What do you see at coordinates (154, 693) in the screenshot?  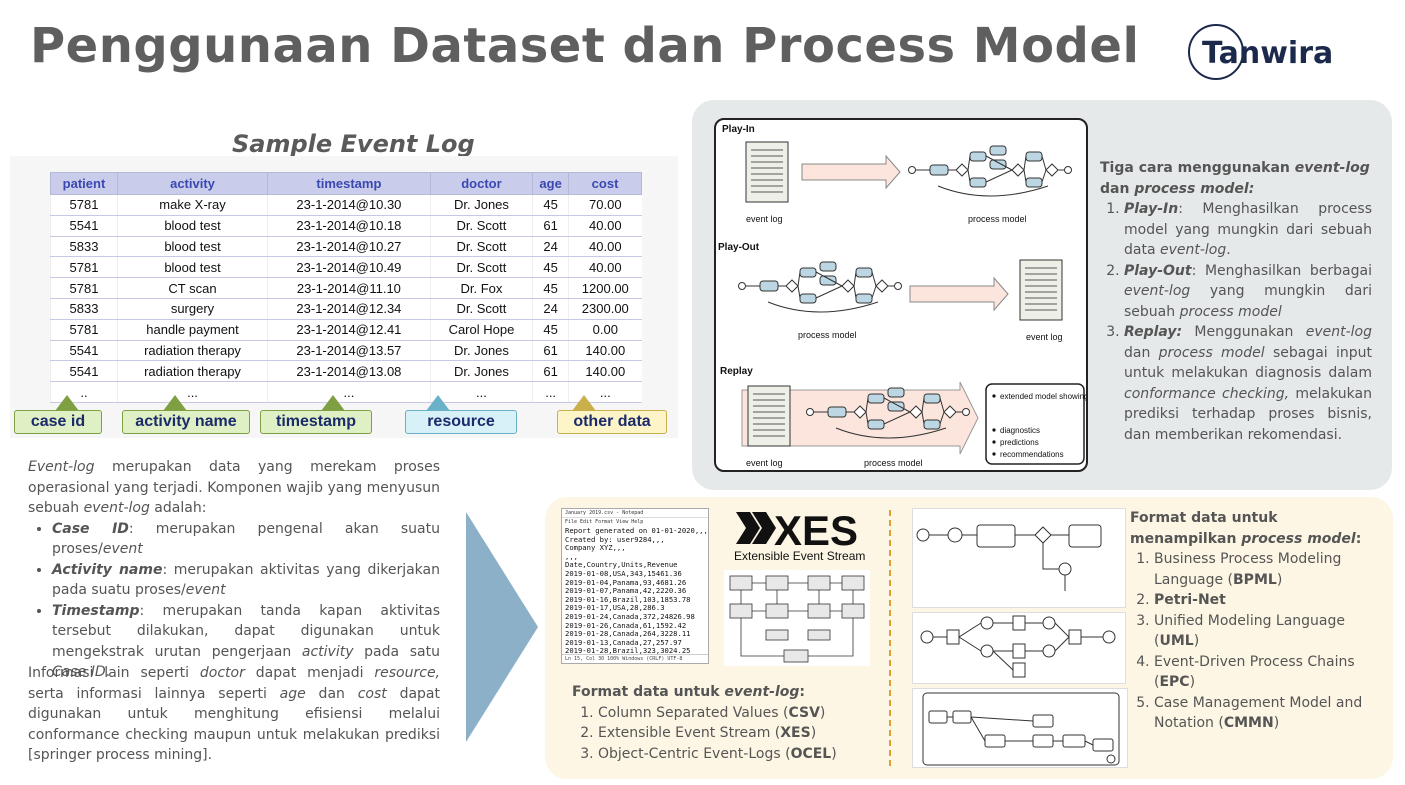 I see `text: serta informasi lainnya seperti` at bounding box center [154, 693].